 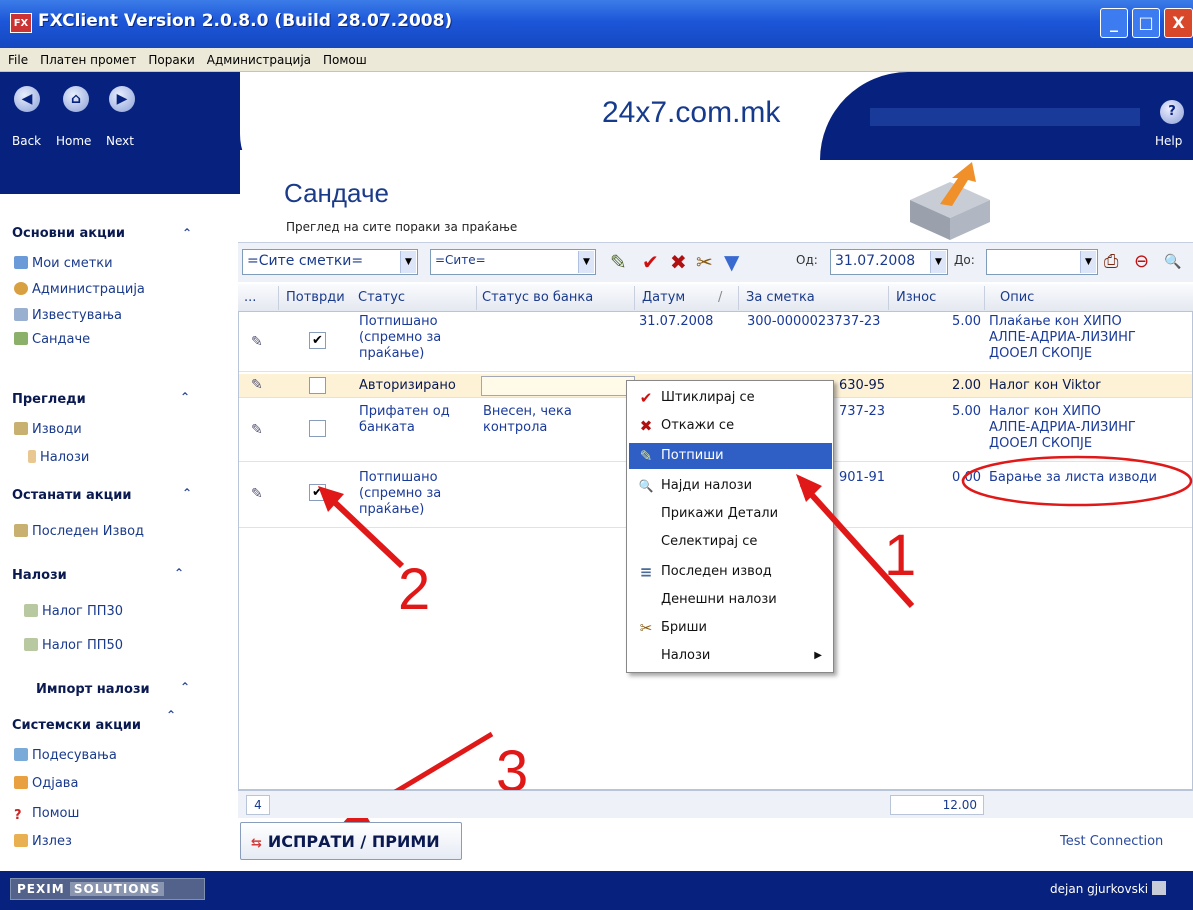 I want to click on current-user: dejan gjurkovski, so click(x=1108, y=888).